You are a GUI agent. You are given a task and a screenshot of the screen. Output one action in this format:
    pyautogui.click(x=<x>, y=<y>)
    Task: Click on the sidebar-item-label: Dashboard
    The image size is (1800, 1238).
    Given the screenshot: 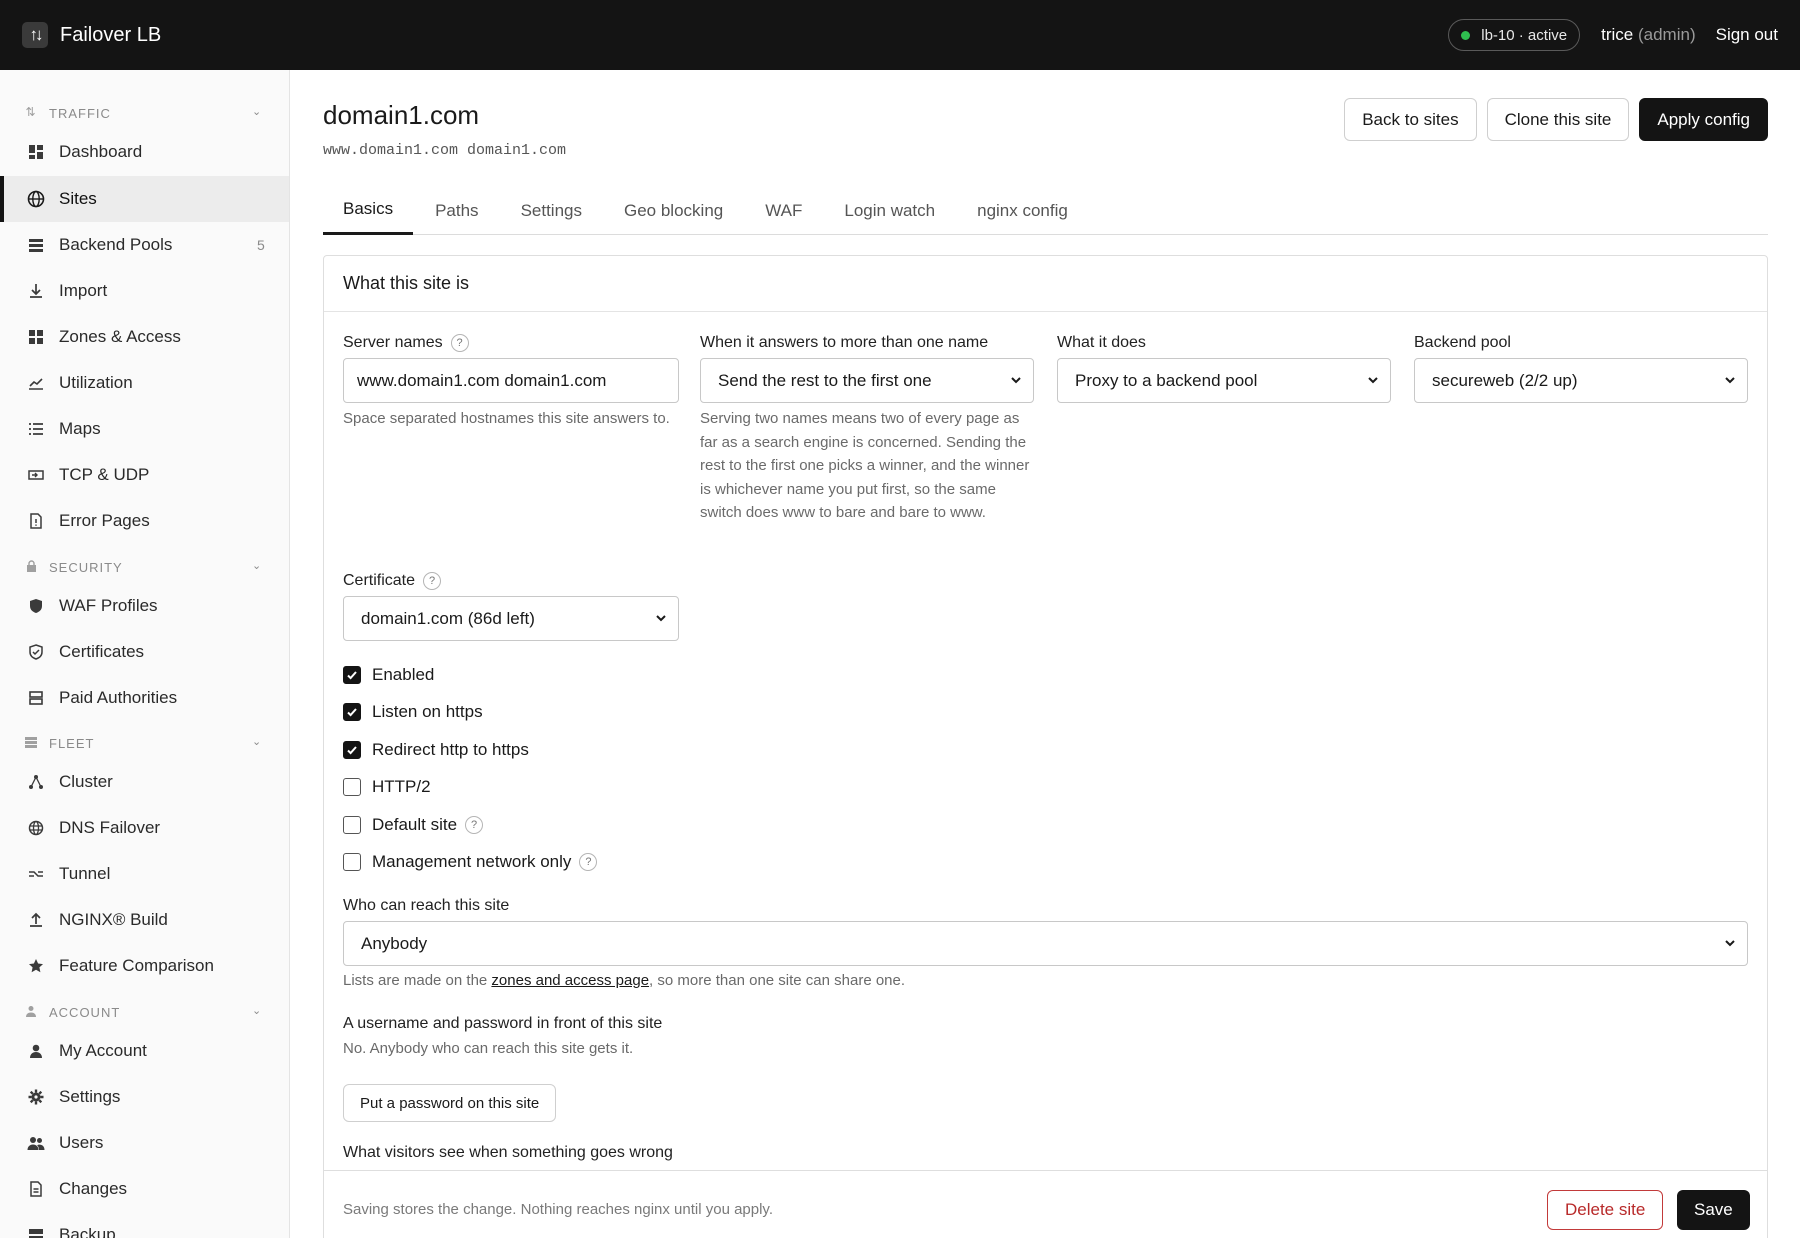 What is the action you would take?
    pyautogui.click(x=101, y=151)
    